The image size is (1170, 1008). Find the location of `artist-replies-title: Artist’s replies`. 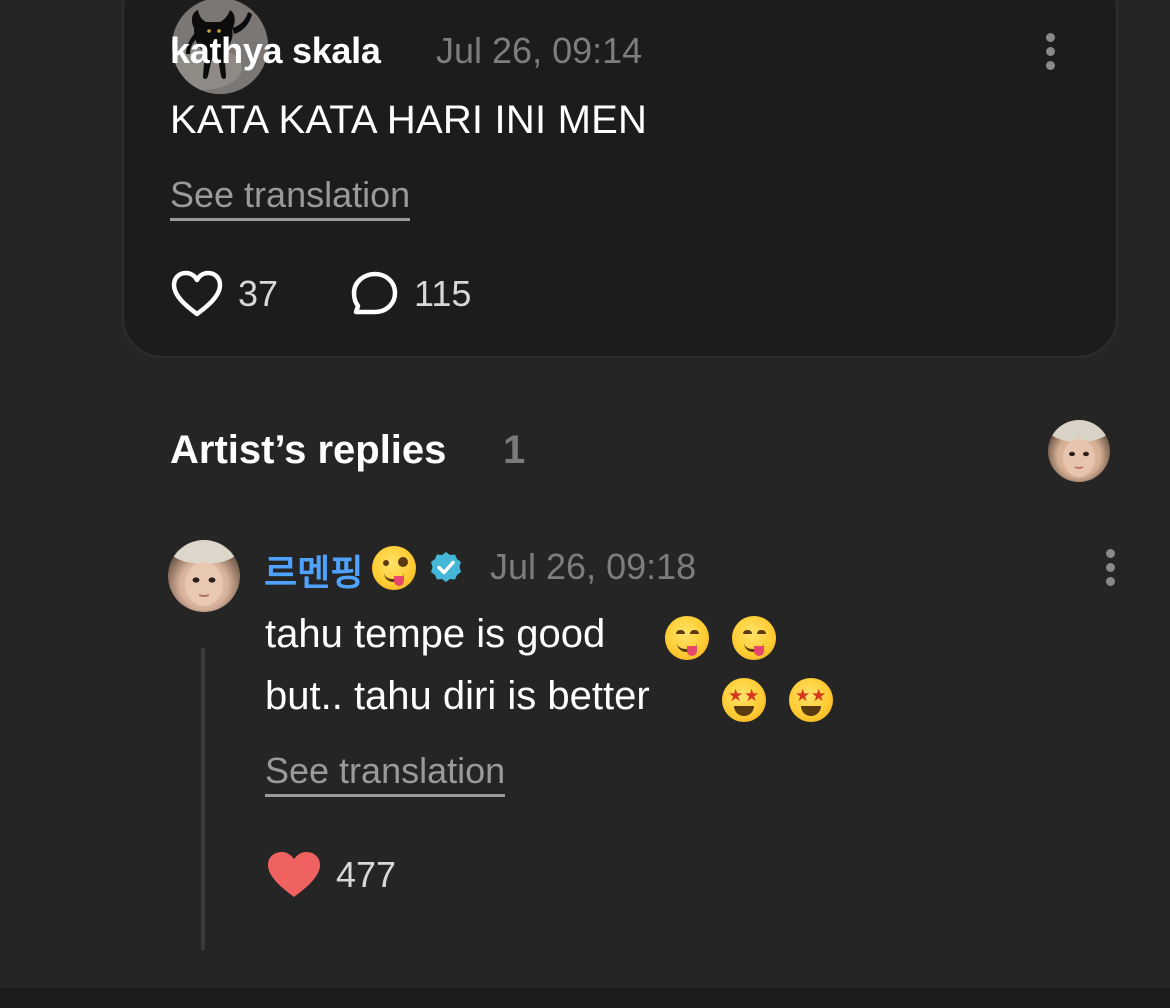

artist-replies-title: Artist’s replies is located at coordinates (308, 450).